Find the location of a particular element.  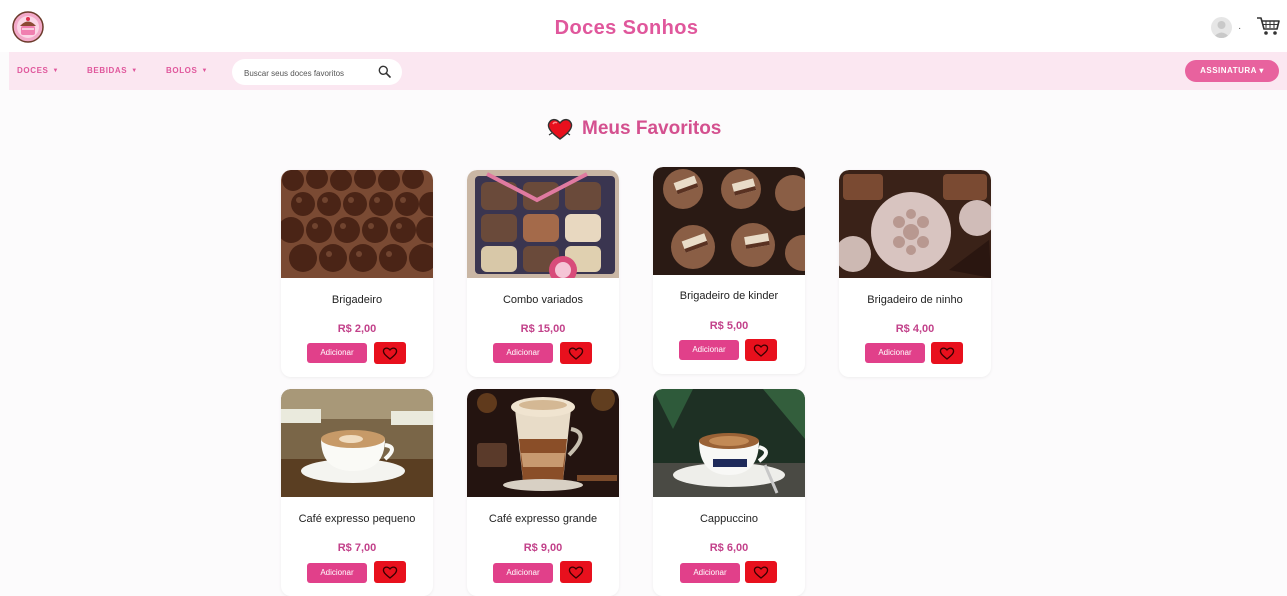

top-header: Doces Sonhos · is located at coordinates (643, 26).